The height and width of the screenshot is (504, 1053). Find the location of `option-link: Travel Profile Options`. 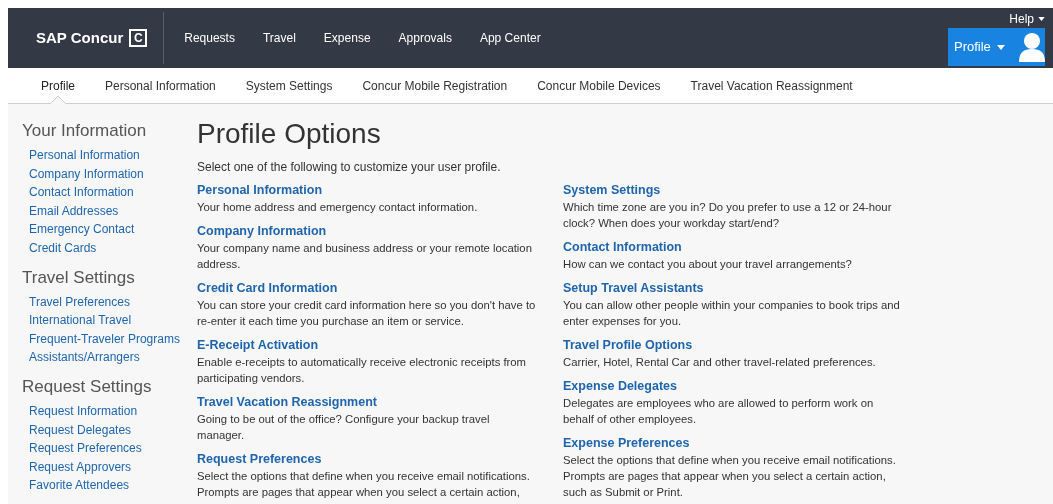

option-link: Travel Profile Options is located at coordinates (628, 345).